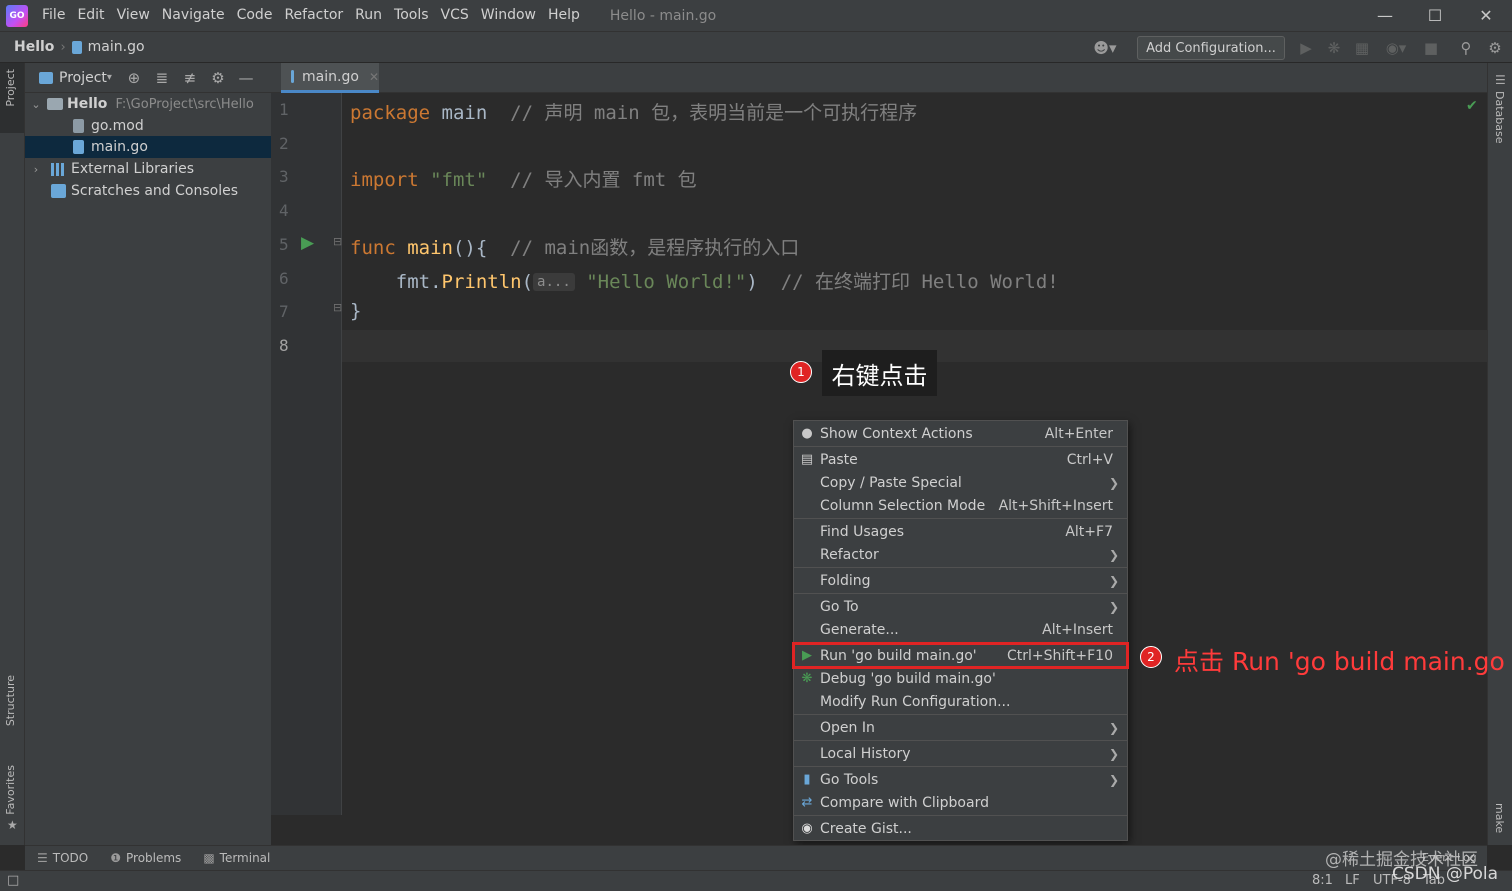  Describe the element at coordinates (374, 77) in the screenshot. I see `close-tab-icon: ✕` at that location.